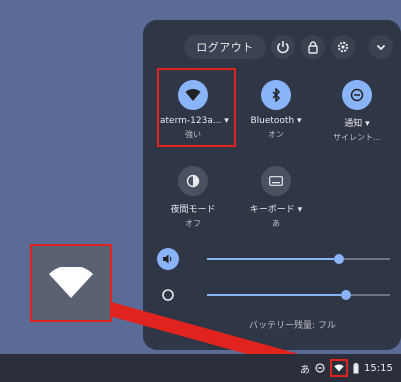 Image resolution: width=401 pixels, height=382 pixels. I want to click on gear-icon, so click(343, 47).